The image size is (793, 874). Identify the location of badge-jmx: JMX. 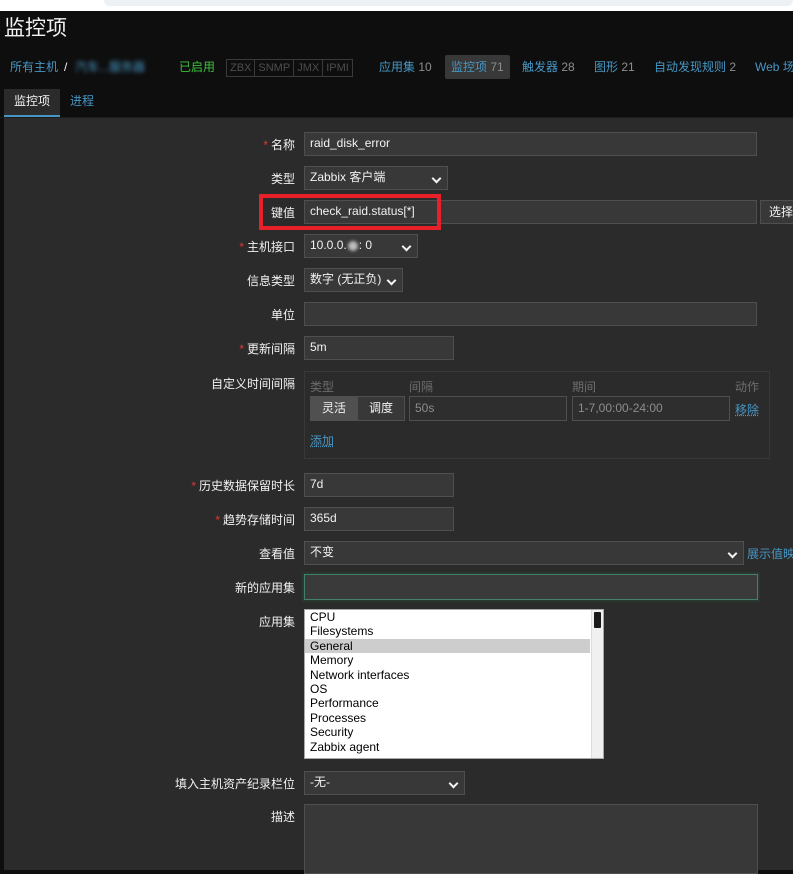
(309, 68).